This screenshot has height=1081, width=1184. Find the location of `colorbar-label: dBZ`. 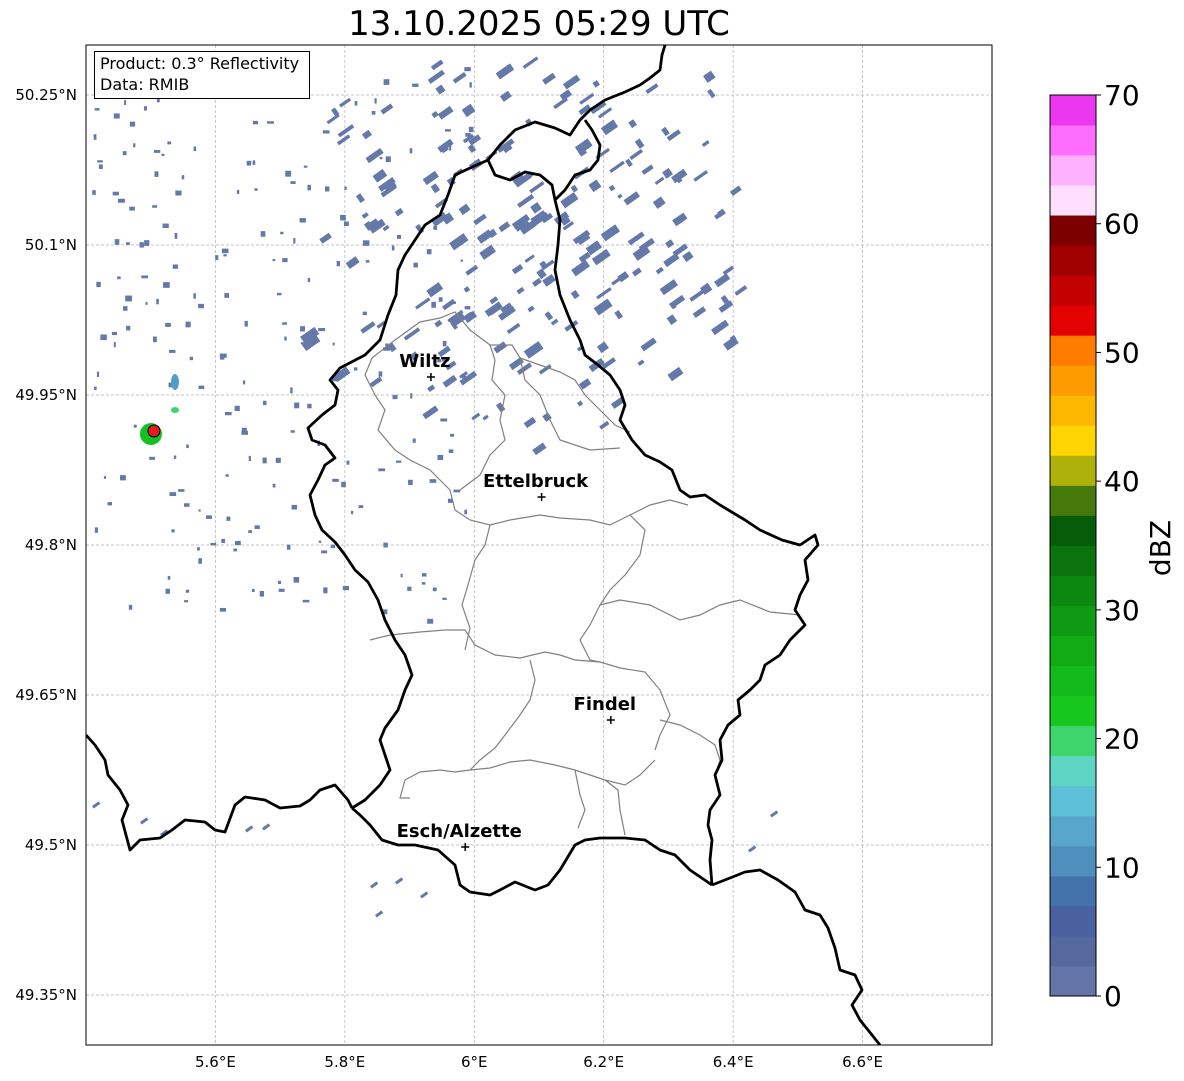

colorbar-label: dBZ is located at coordinates (1160, 548).